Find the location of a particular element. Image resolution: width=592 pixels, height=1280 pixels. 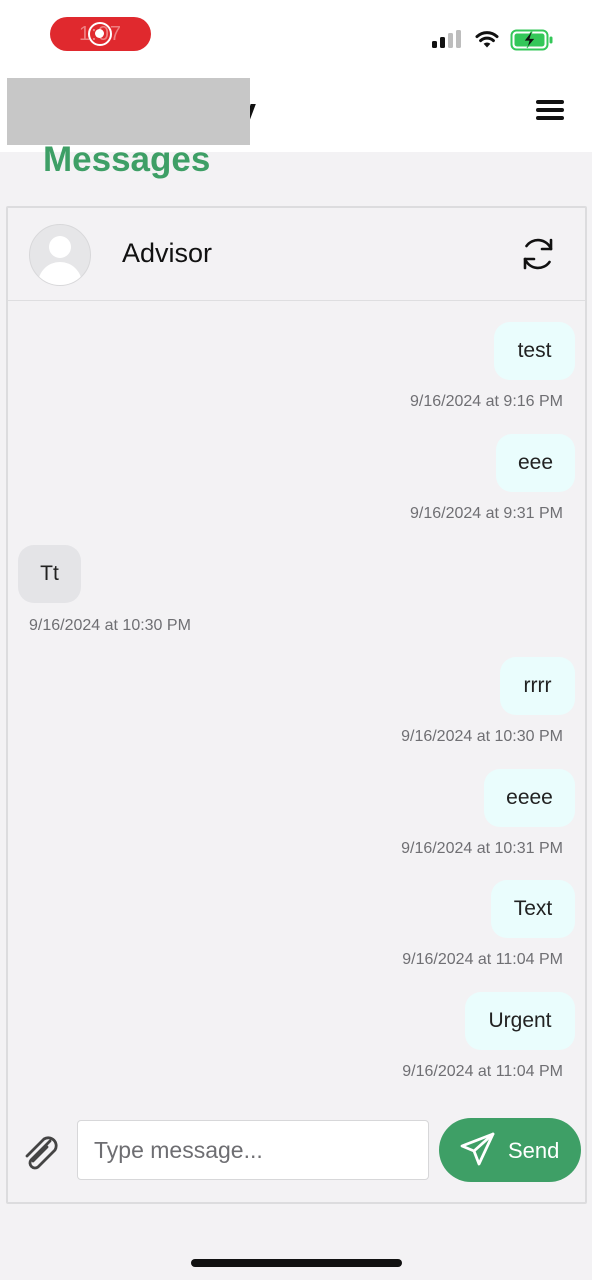

message-timestamp: 9/16/2024 at 10:31 PM is located at coordinates (482, 848).